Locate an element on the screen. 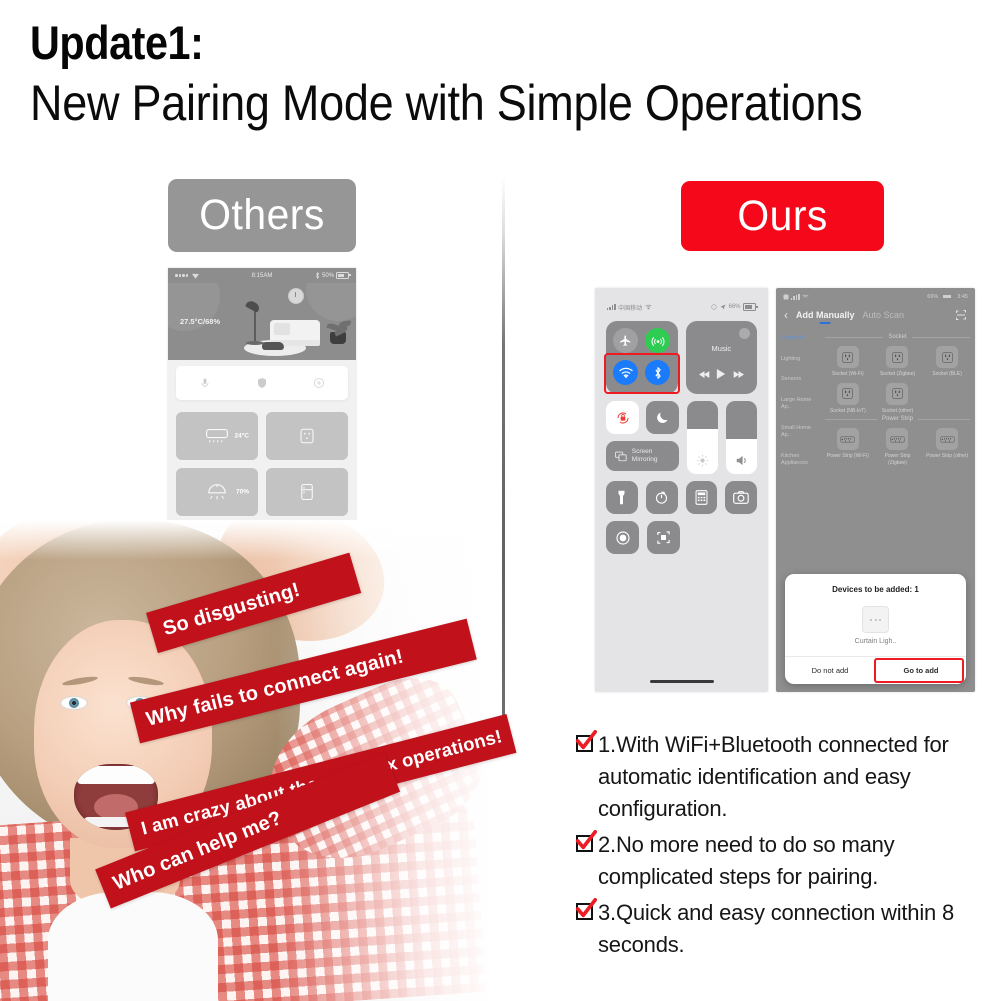  music-title: Music is located at coordinates (721, 348).